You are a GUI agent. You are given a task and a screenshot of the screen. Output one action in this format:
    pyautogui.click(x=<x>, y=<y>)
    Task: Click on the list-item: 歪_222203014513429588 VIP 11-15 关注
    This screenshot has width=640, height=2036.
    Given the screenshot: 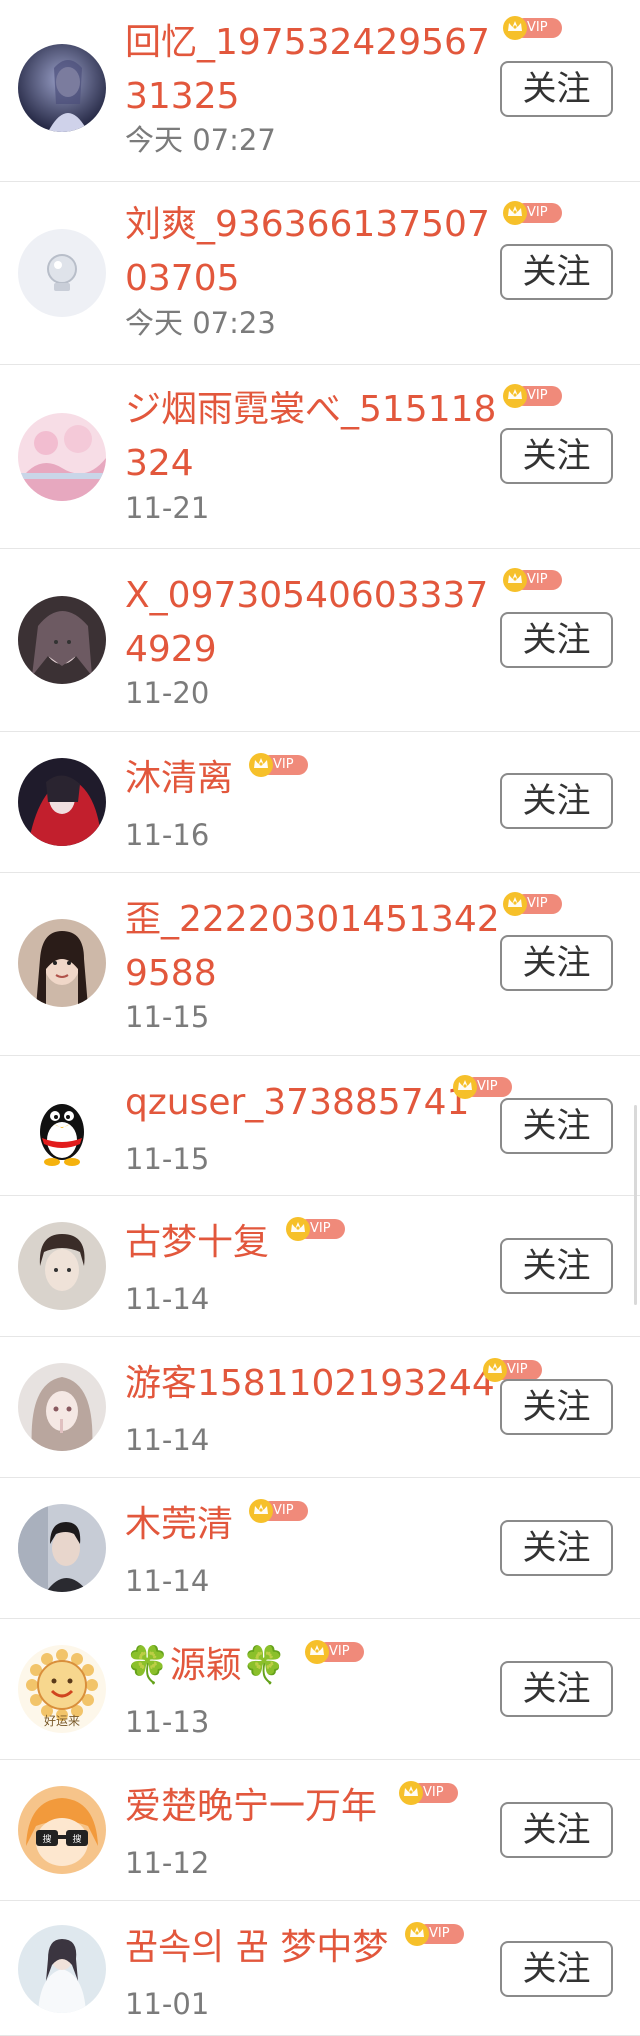 What is the action you would take?
    pyautogui.click(x=320, y=964)
    